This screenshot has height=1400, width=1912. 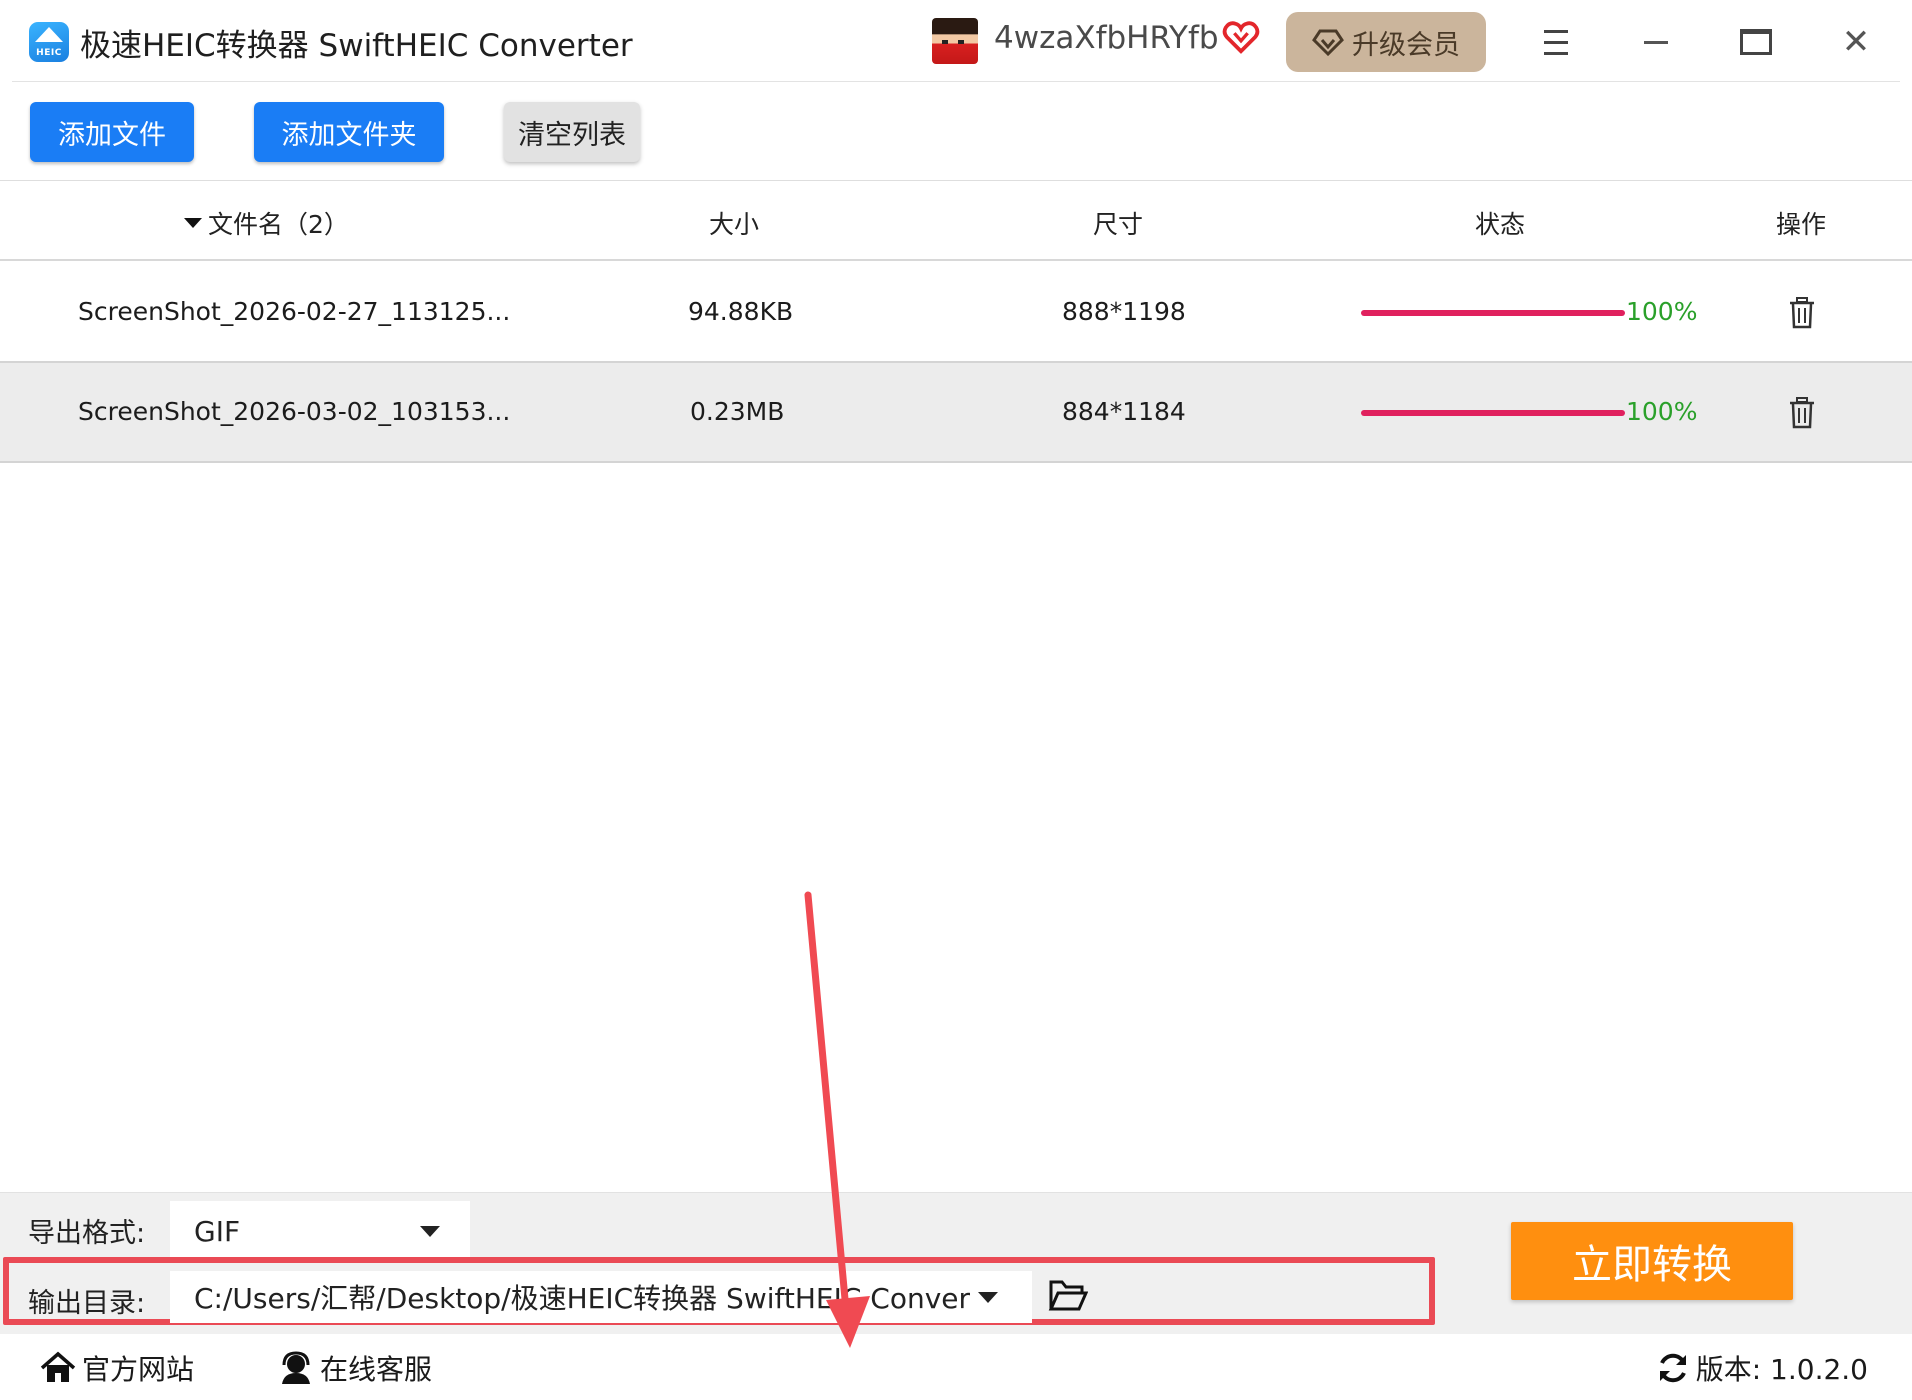 What do you see at coordinates (1124, 311) in the screenshot?
I see `cell-dimensions: 888*1198` at bounding box center [1124, 311].